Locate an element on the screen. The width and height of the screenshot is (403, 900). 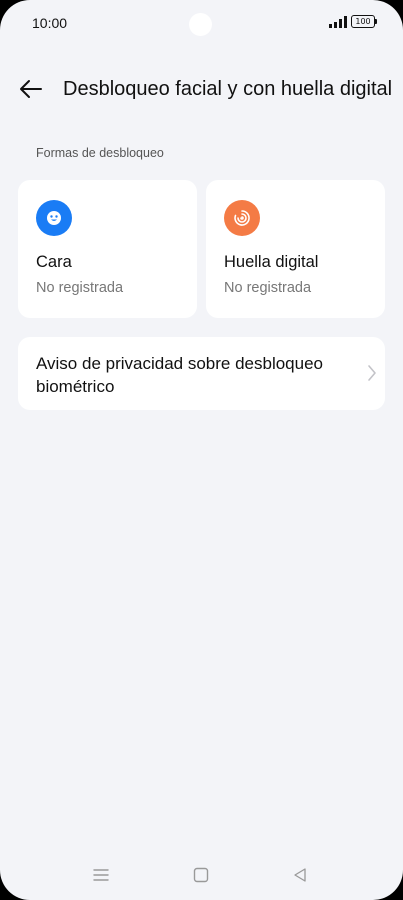
fingerprint-unlock-card: Huella digital No registrada is located at coordinates (295, 249).